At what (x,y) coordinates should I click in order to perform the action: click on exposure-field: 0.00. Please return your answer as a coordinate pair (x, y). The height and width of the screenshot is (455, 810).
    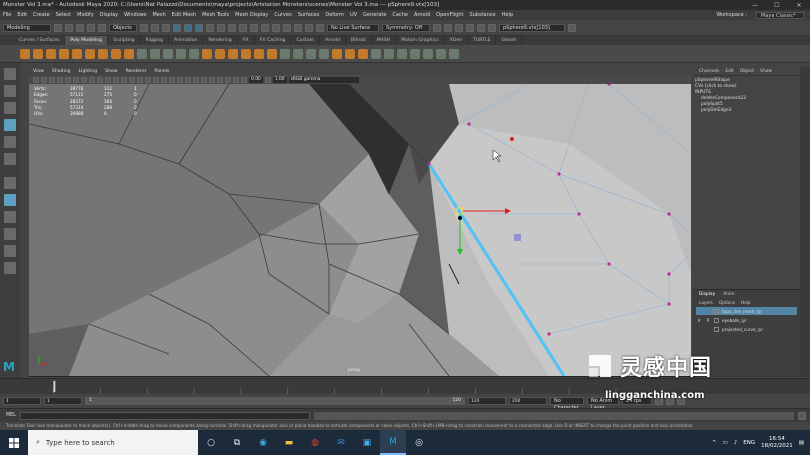
    Looking at the image, I should click on (256, 79).